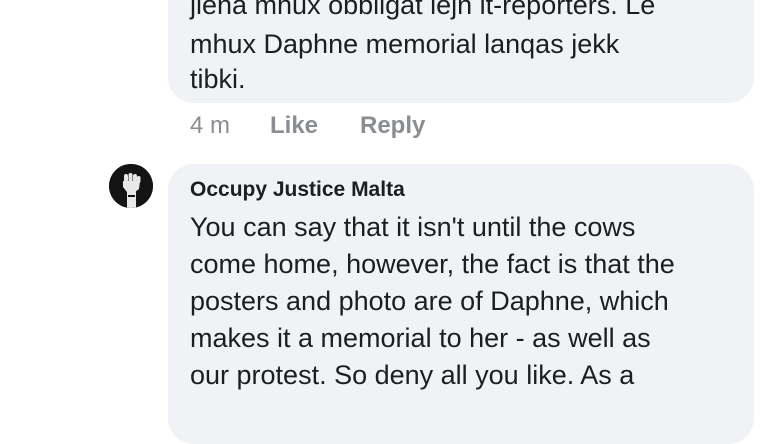 This screenshot has height=444, width=778. Describe the element at coordinates (392, 126) in the screenshot. I see `reply-button: Reply` at that location.